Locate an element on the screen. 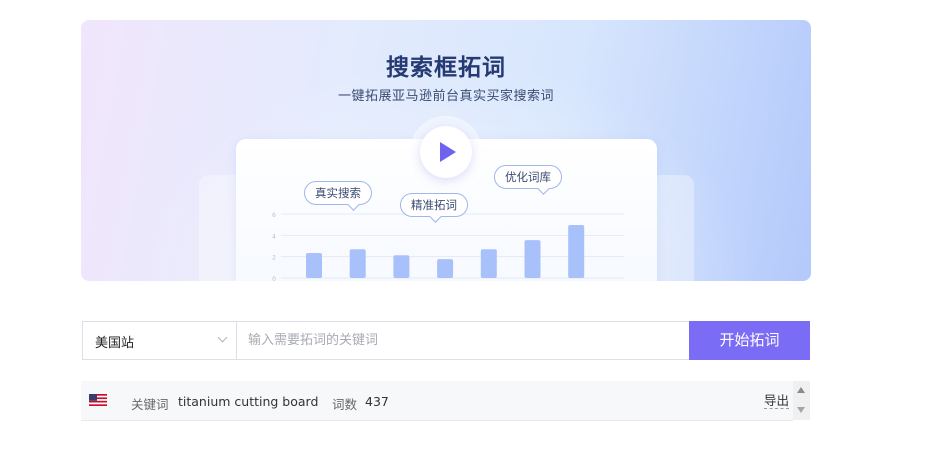 The height and width of the screenshot is (455, 928). keyword-input is located at coordinates (469, 340).